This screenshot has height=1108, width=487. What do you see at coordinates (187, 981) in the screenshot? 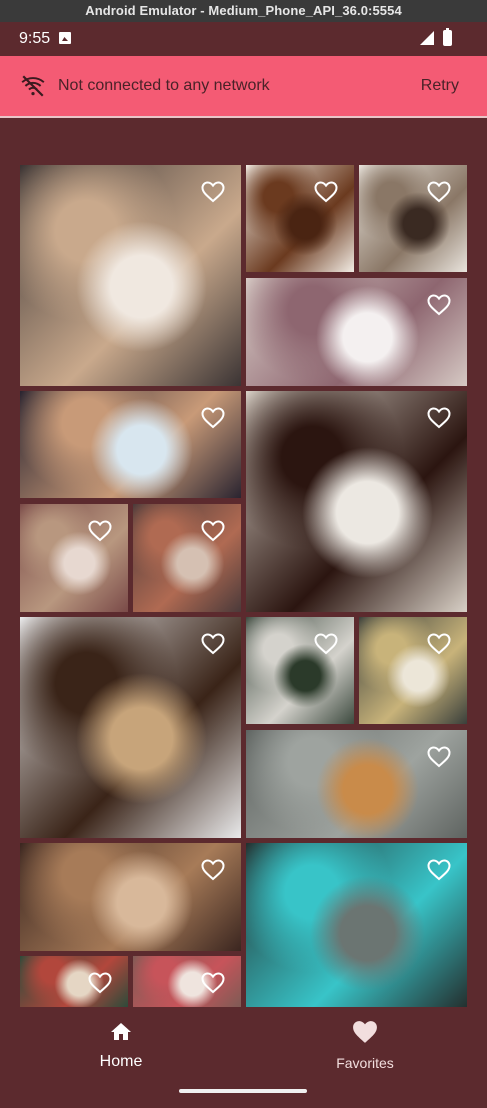
I see `photo-red-scarf-cup` at bounding box center [187, 981].